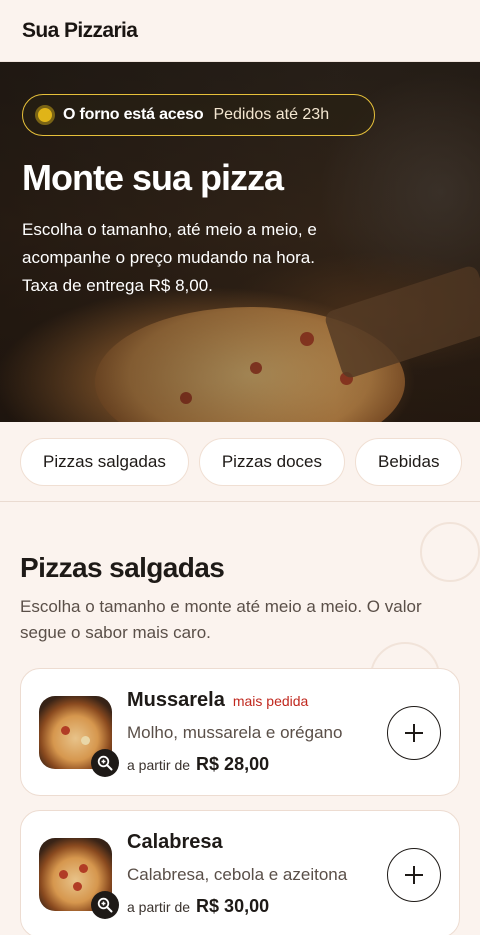 This screenshot has height=935, width=480. I want to click on product-name: Calabresa, so click(175, 842).